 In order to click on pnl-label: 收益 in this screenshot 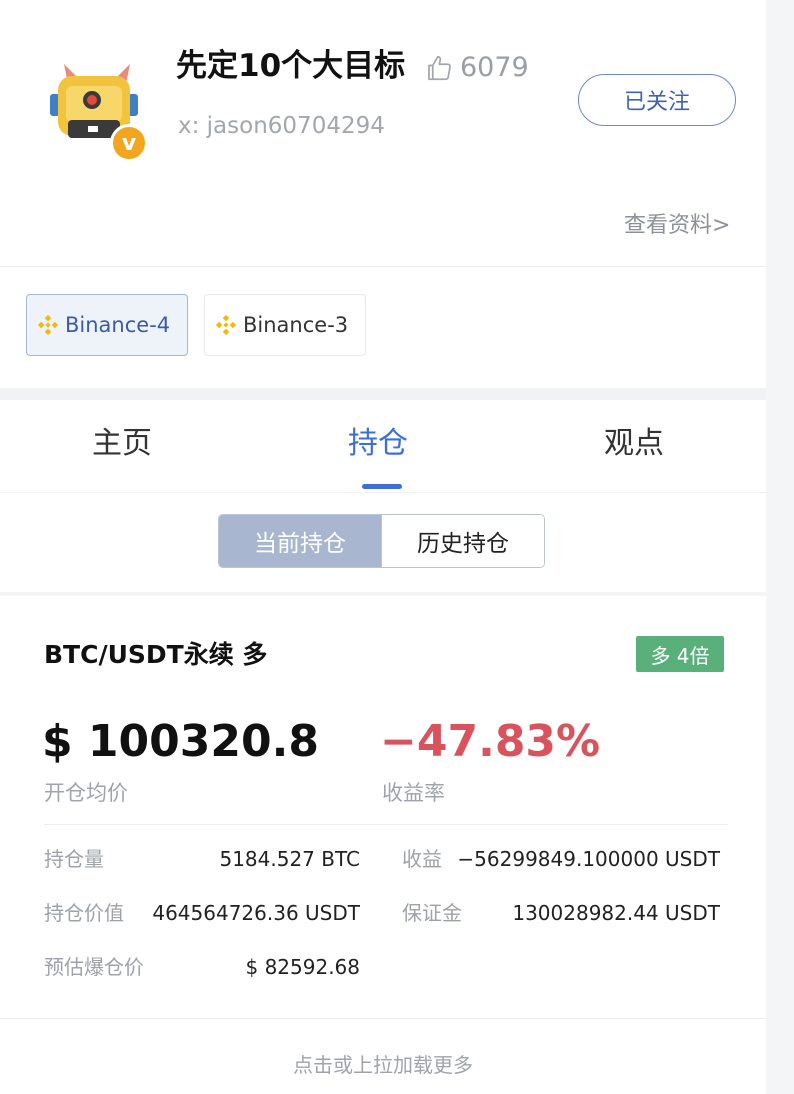, I will do `click(422, 859)`.